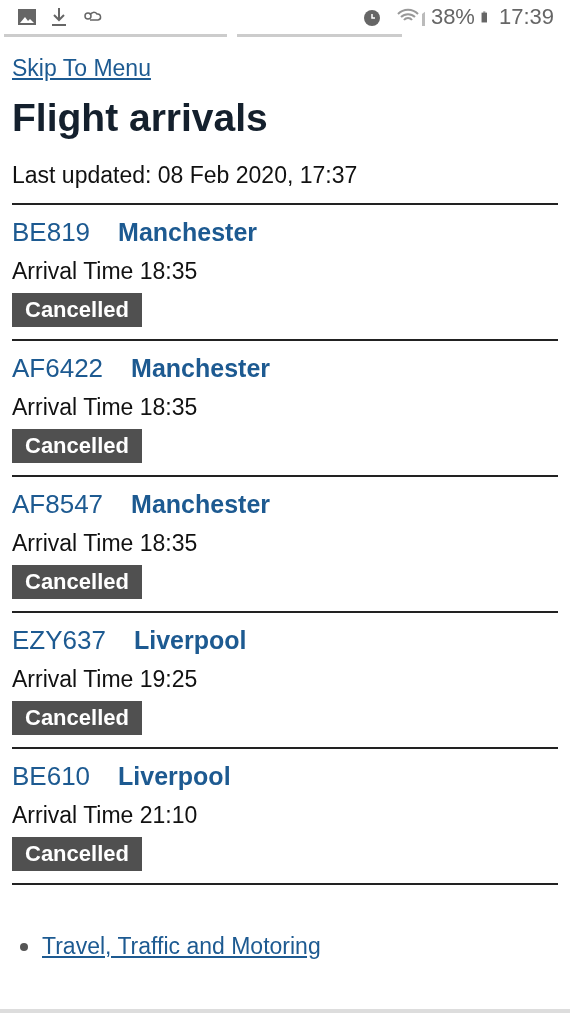  Describe the element at coordinates (526, 17) in the screenshot. I see `clock: 17:39` at that location.